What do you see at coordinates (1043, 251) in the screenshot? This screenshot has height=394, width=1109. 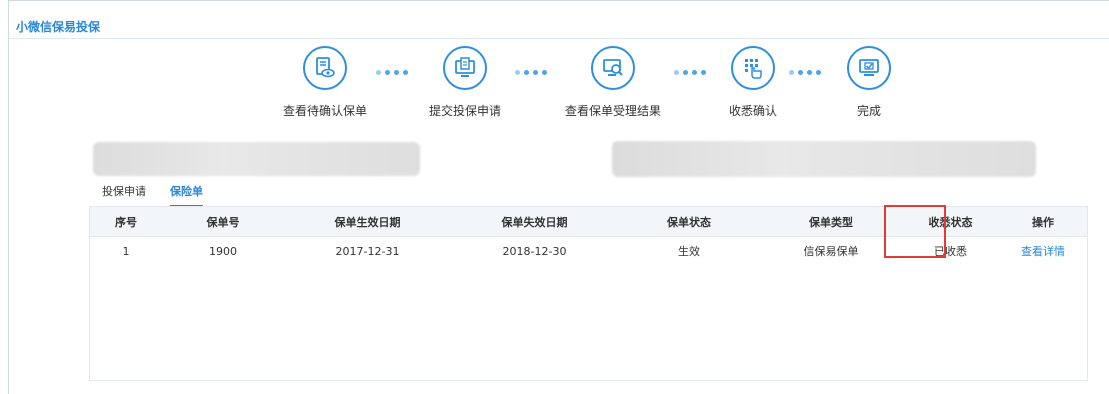 I see `view-details-link: 查看详情` at bounding box center [1043, 251].